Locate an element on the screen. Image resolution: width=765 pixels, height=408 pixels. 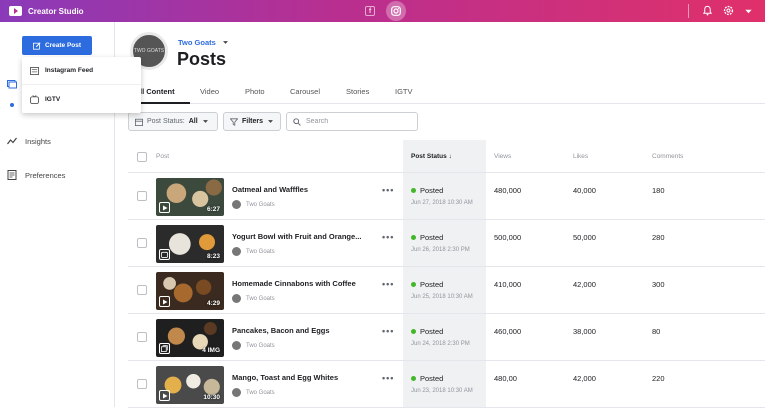
post-date: Jun 24, 2018 2:30 PM is located at coordinates (440, 344).